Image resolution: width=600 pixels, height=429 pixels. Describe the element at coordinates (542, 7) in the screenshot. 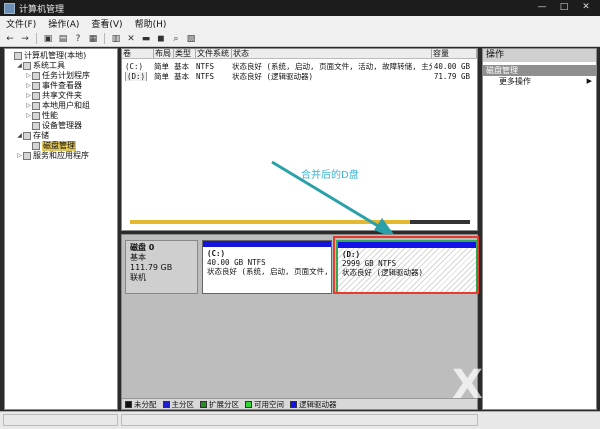

I see `minimize-button: —` at that location.